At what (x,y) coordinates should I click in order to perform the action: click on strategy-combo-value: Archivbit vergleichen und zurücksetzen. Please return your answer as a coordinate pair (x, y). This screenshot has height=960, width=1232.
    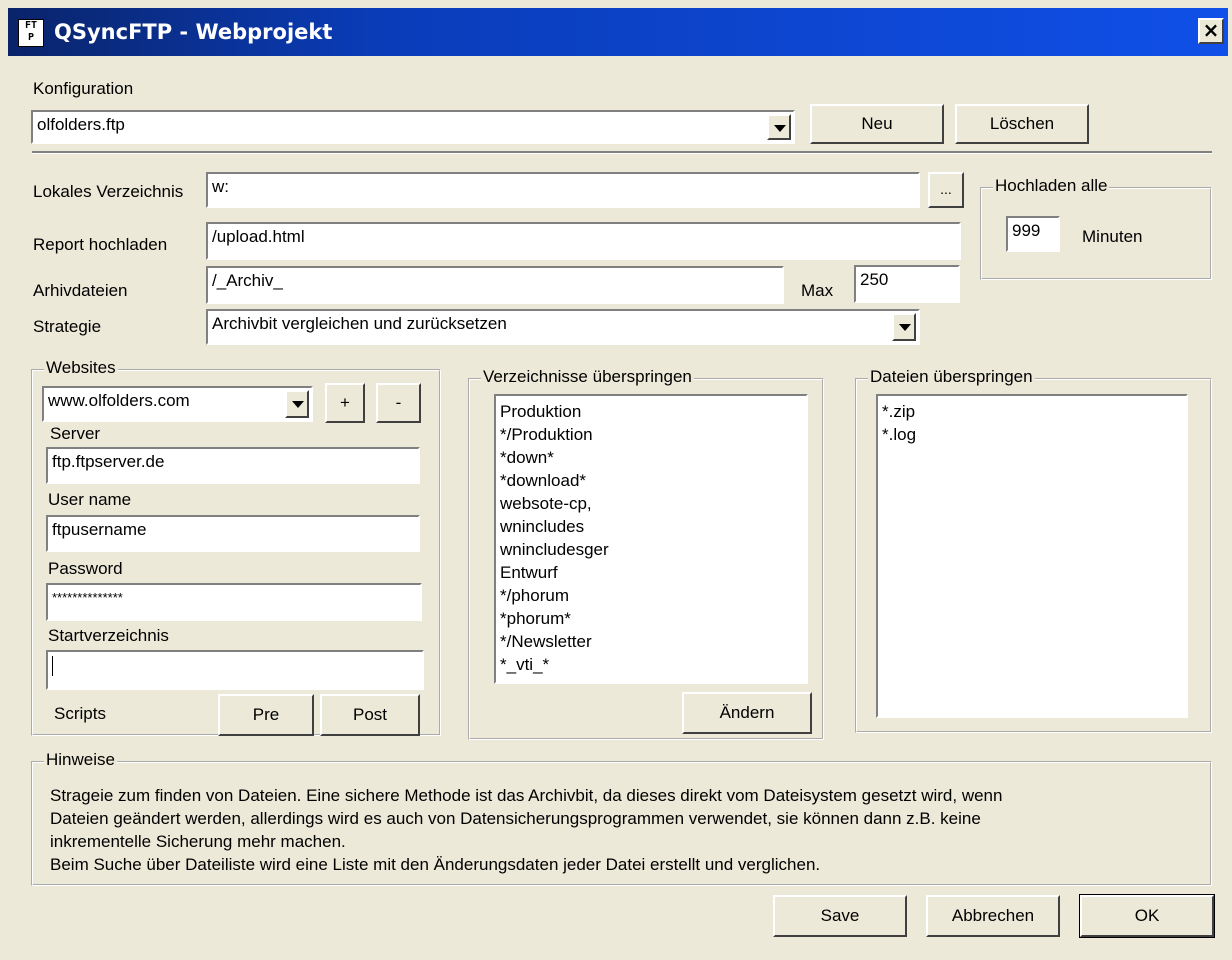
    Looking at the image, I should click on (359, 323).